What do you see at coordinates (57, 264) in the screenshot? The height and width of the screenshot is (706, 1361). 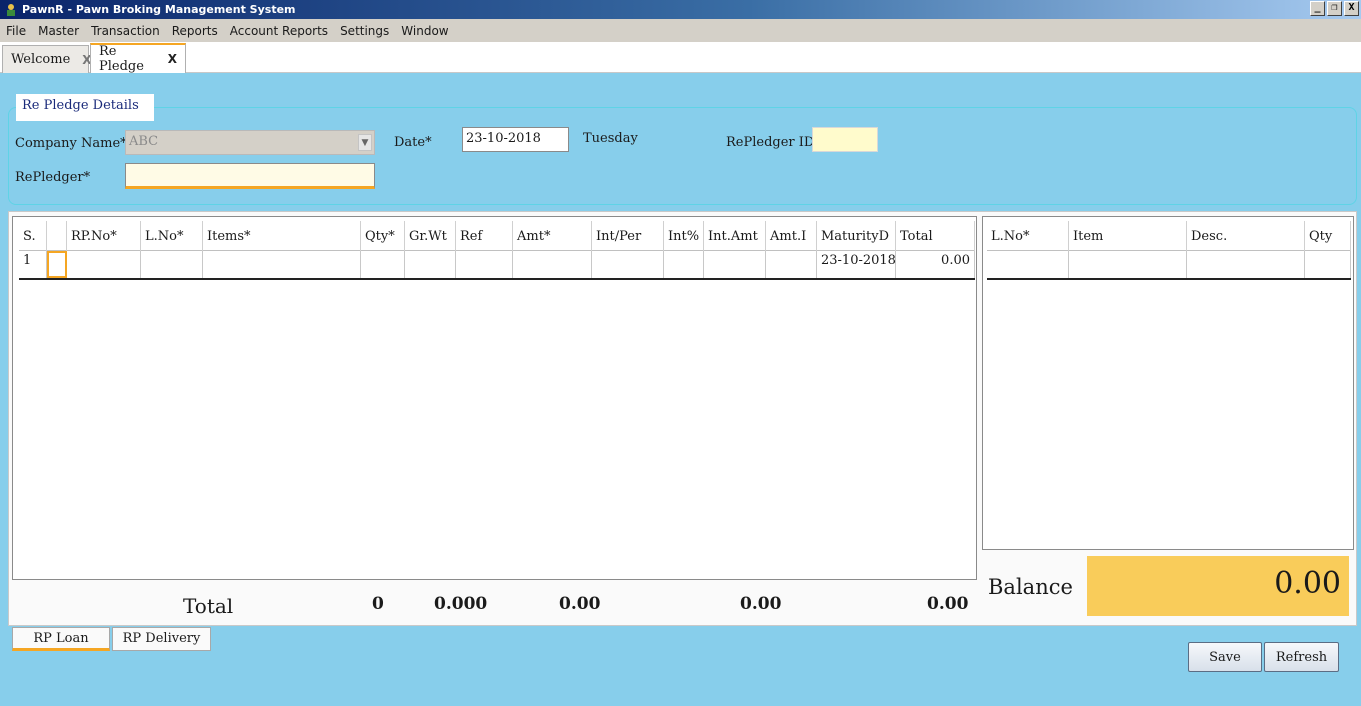 I see `cell-selector` at bounding box center [57, 264].